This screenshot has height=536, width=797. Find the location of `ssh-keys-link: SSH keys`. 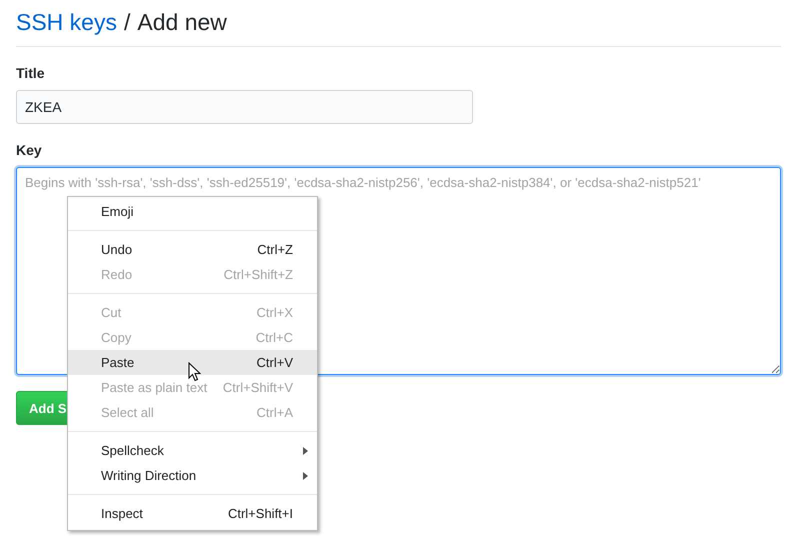

ssh-keys-link: SSH keys is located at coordinates (66, 22).